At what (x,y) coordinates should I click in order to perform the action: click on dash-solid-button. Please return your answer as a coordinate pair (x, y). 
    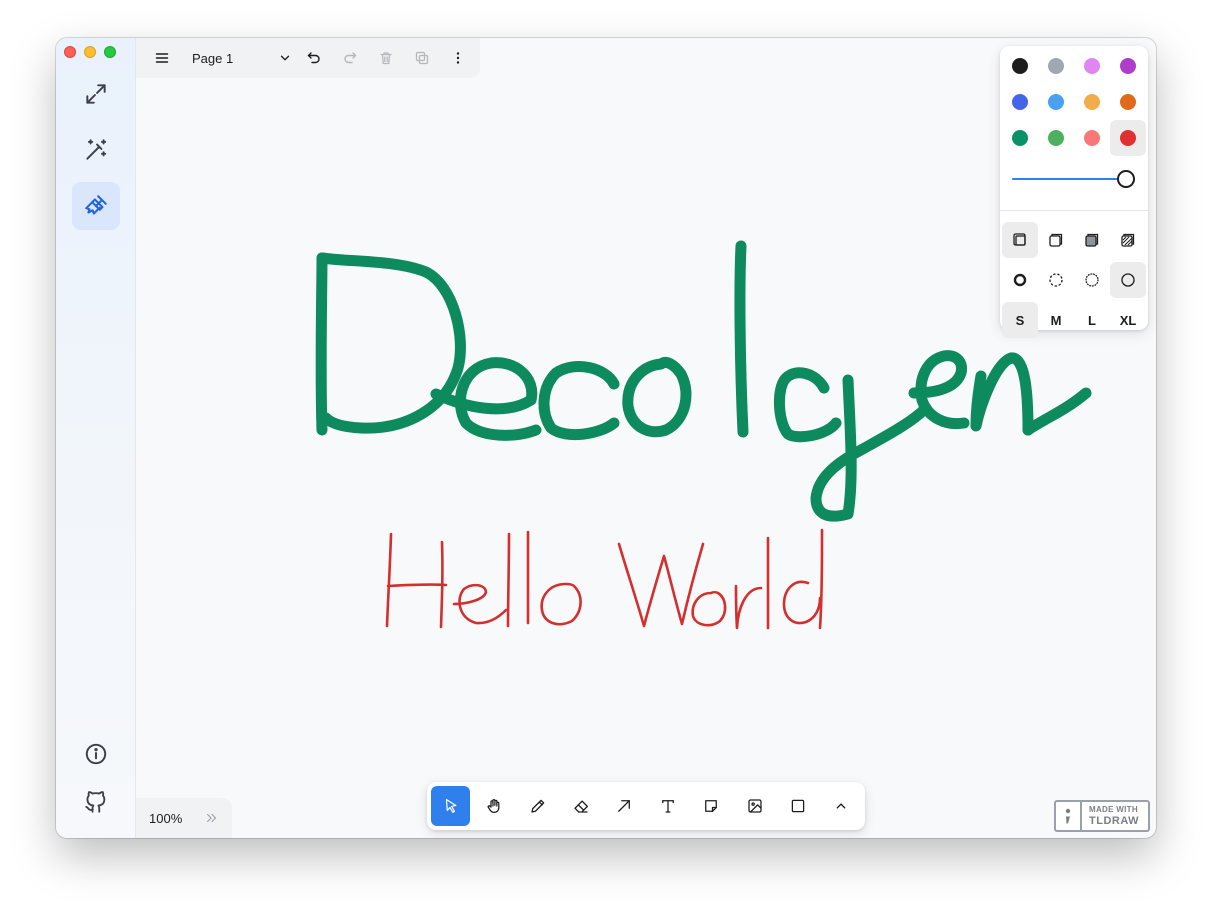
    Looking at the image, I should click on (1128, 280).